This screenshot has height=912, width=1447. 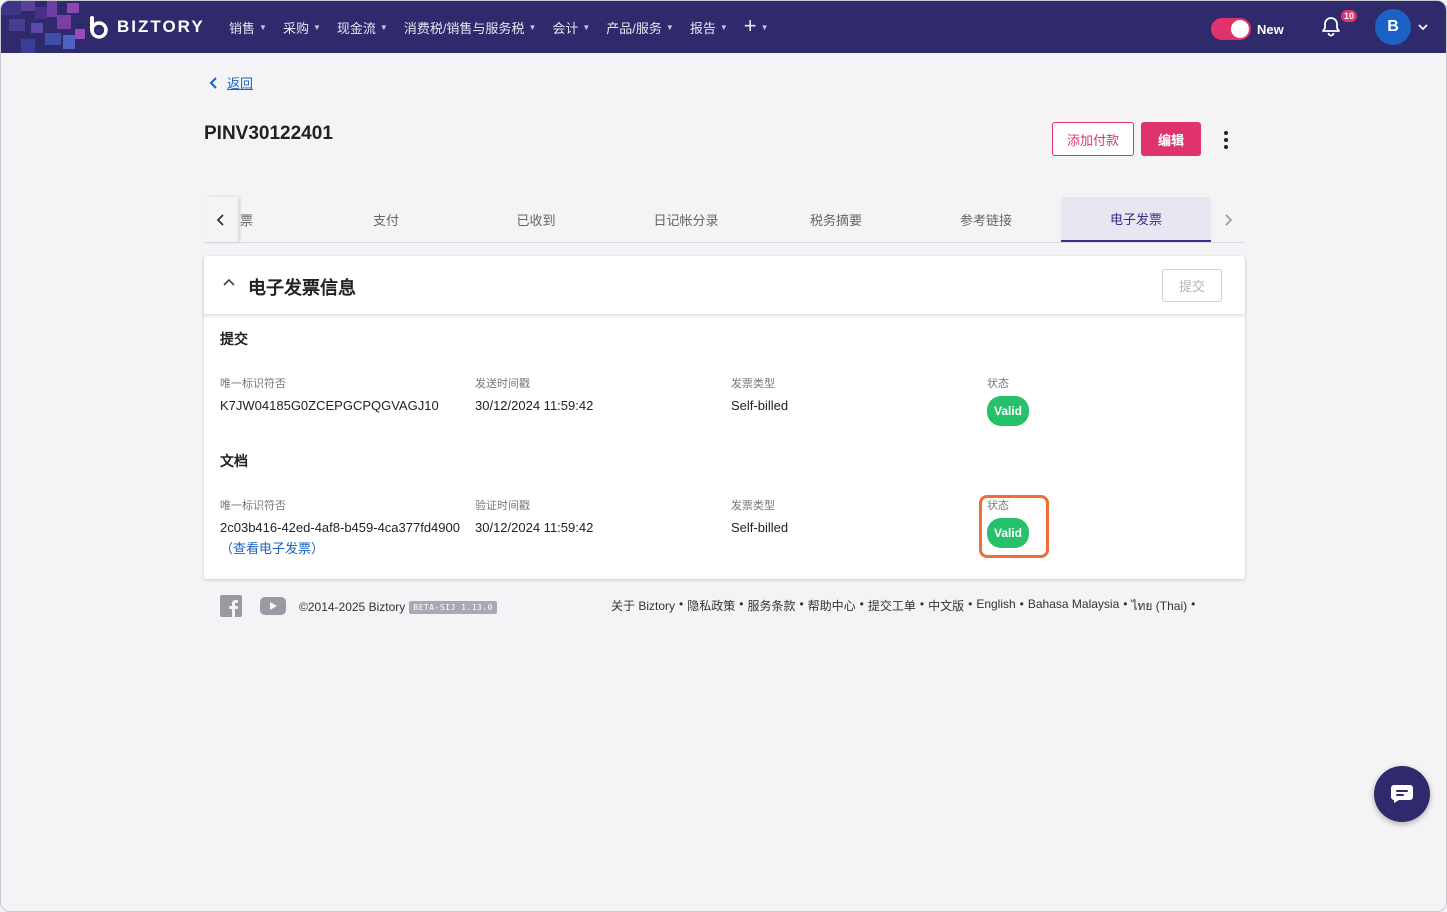 What do you see at coordinates (1423, 27) in the screenshot?
I see `chevron-down-icon` at bounding box center [1423, 27].